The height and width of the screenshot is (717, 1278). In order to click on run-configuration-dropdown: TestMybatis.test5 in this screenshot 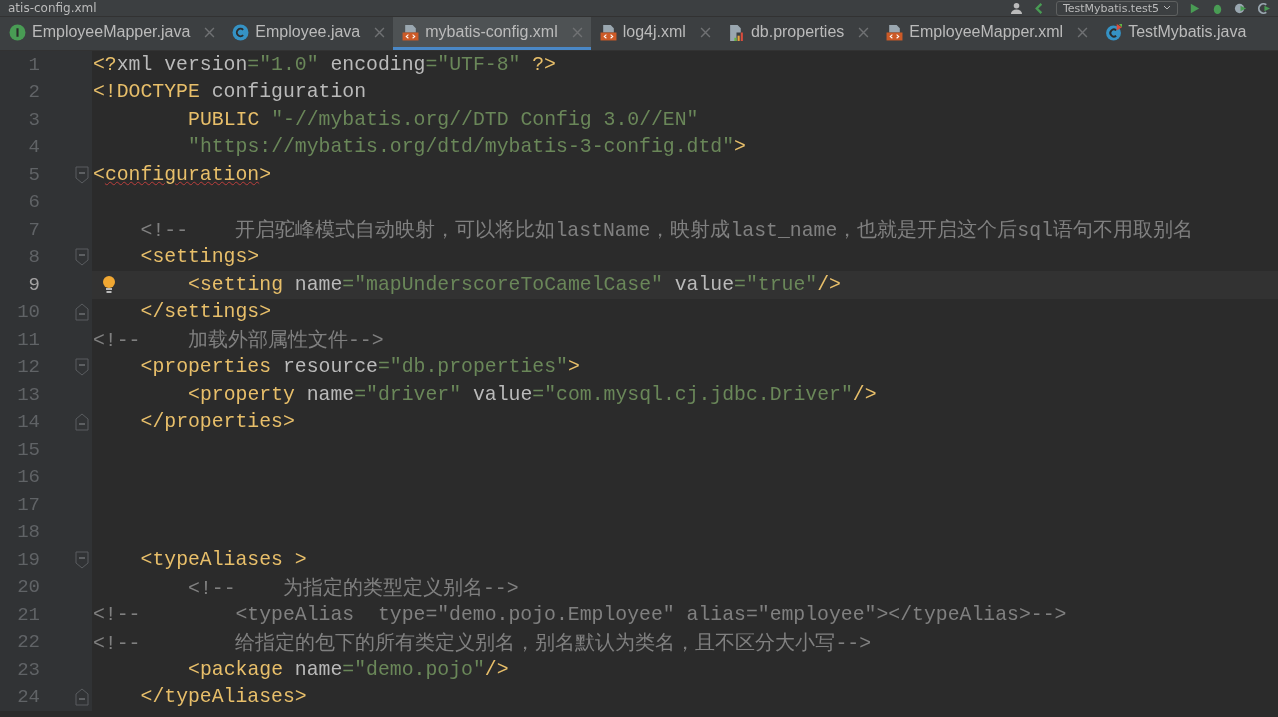, I will do `click(1116, 8)`.